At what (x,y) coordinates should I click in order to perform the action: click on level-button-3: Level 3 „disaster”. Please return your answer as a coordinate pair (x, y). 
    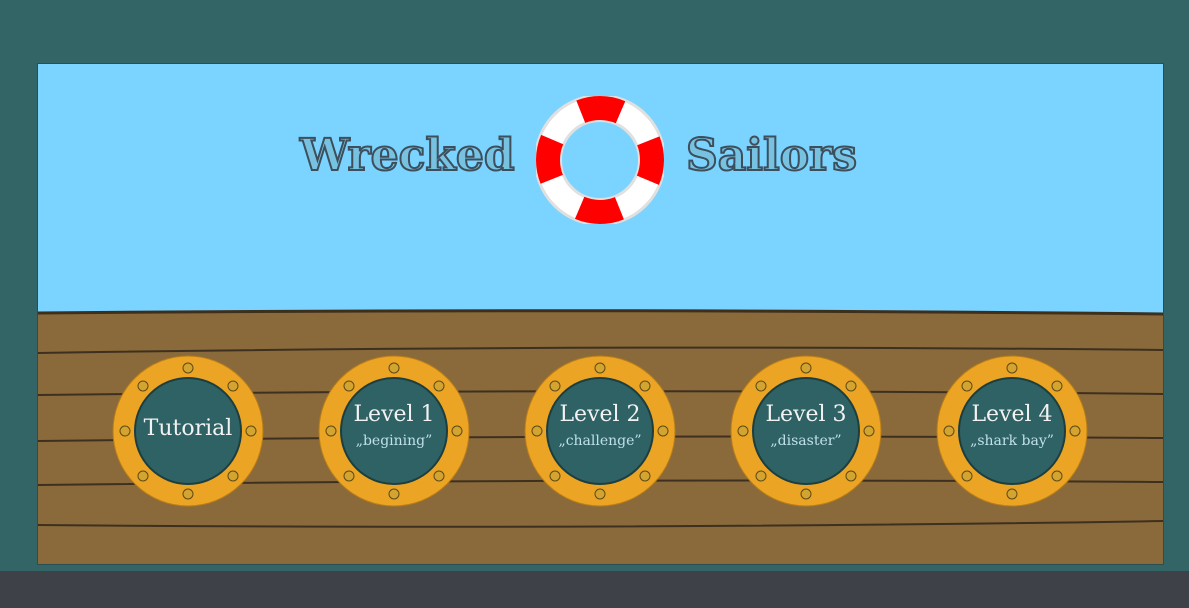
    Looking at the image, I should click on (806, 431).